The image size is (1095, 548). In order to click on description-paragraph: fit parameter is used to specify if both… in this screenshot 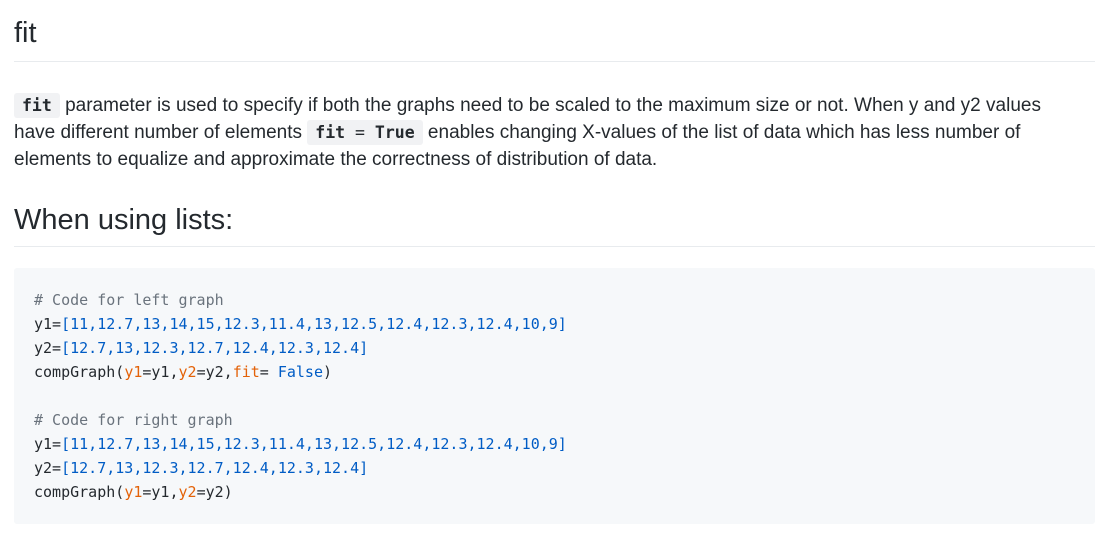, I will do `click(549, 132)`.